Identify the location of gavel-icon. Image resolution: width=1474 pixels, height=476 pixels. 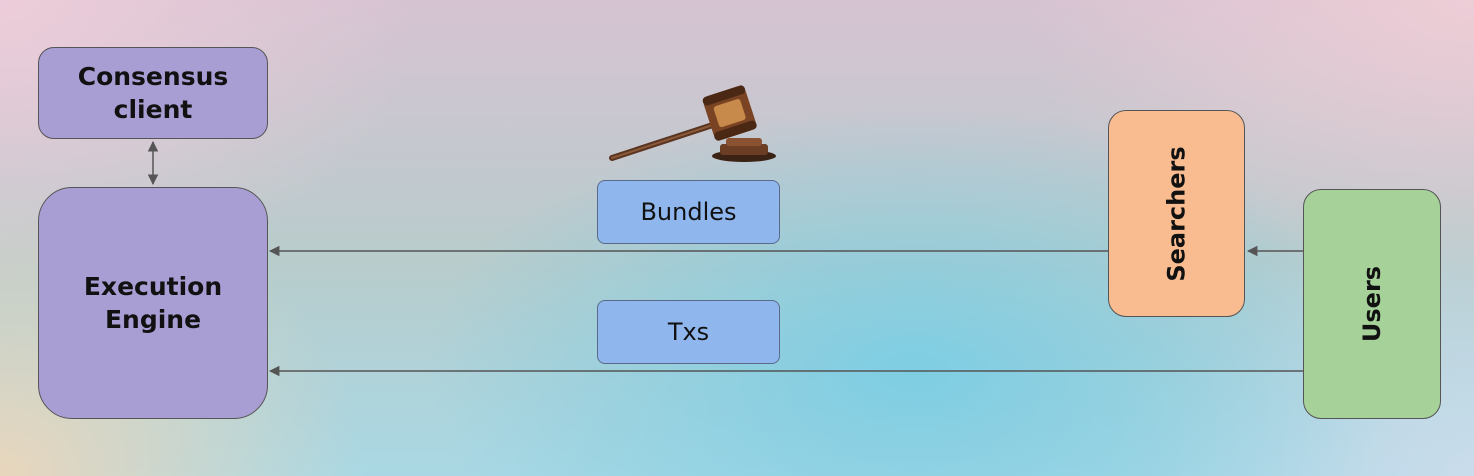
(692, 123).